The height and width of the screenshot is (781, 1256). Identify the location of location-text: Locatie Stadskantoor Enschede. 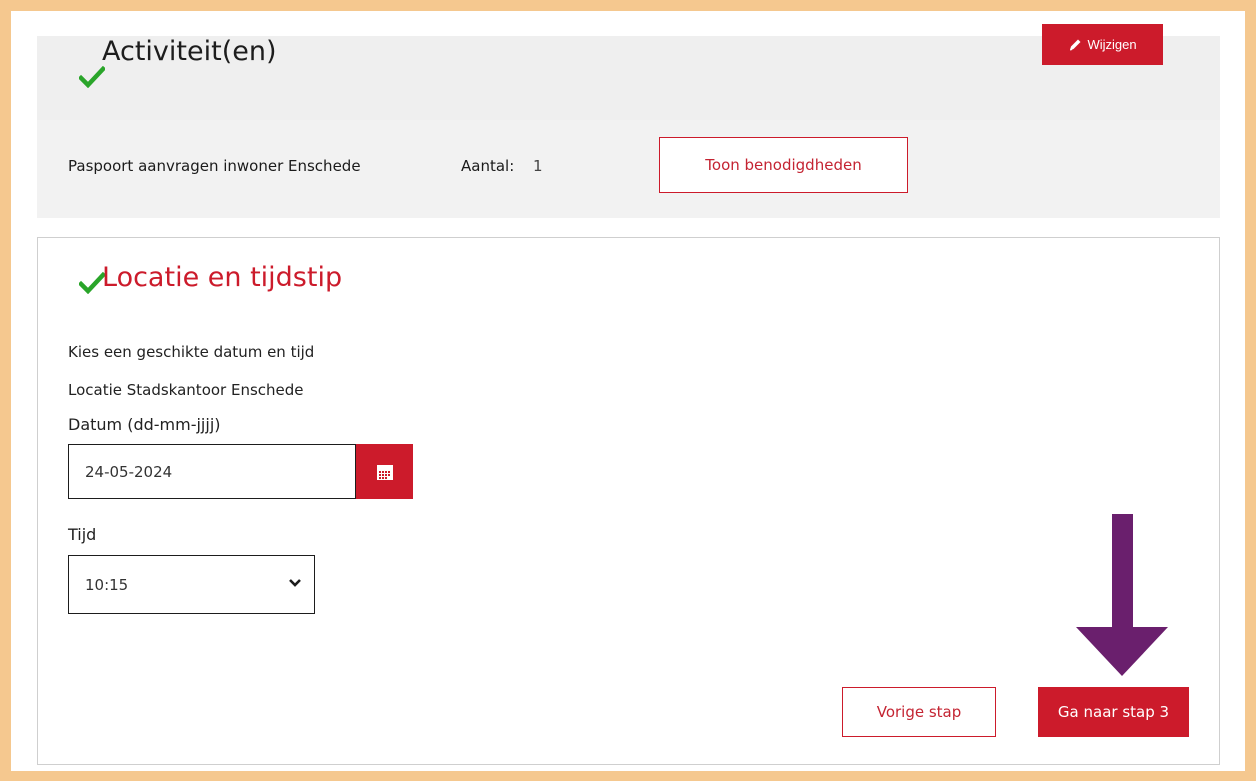
(186, 390).